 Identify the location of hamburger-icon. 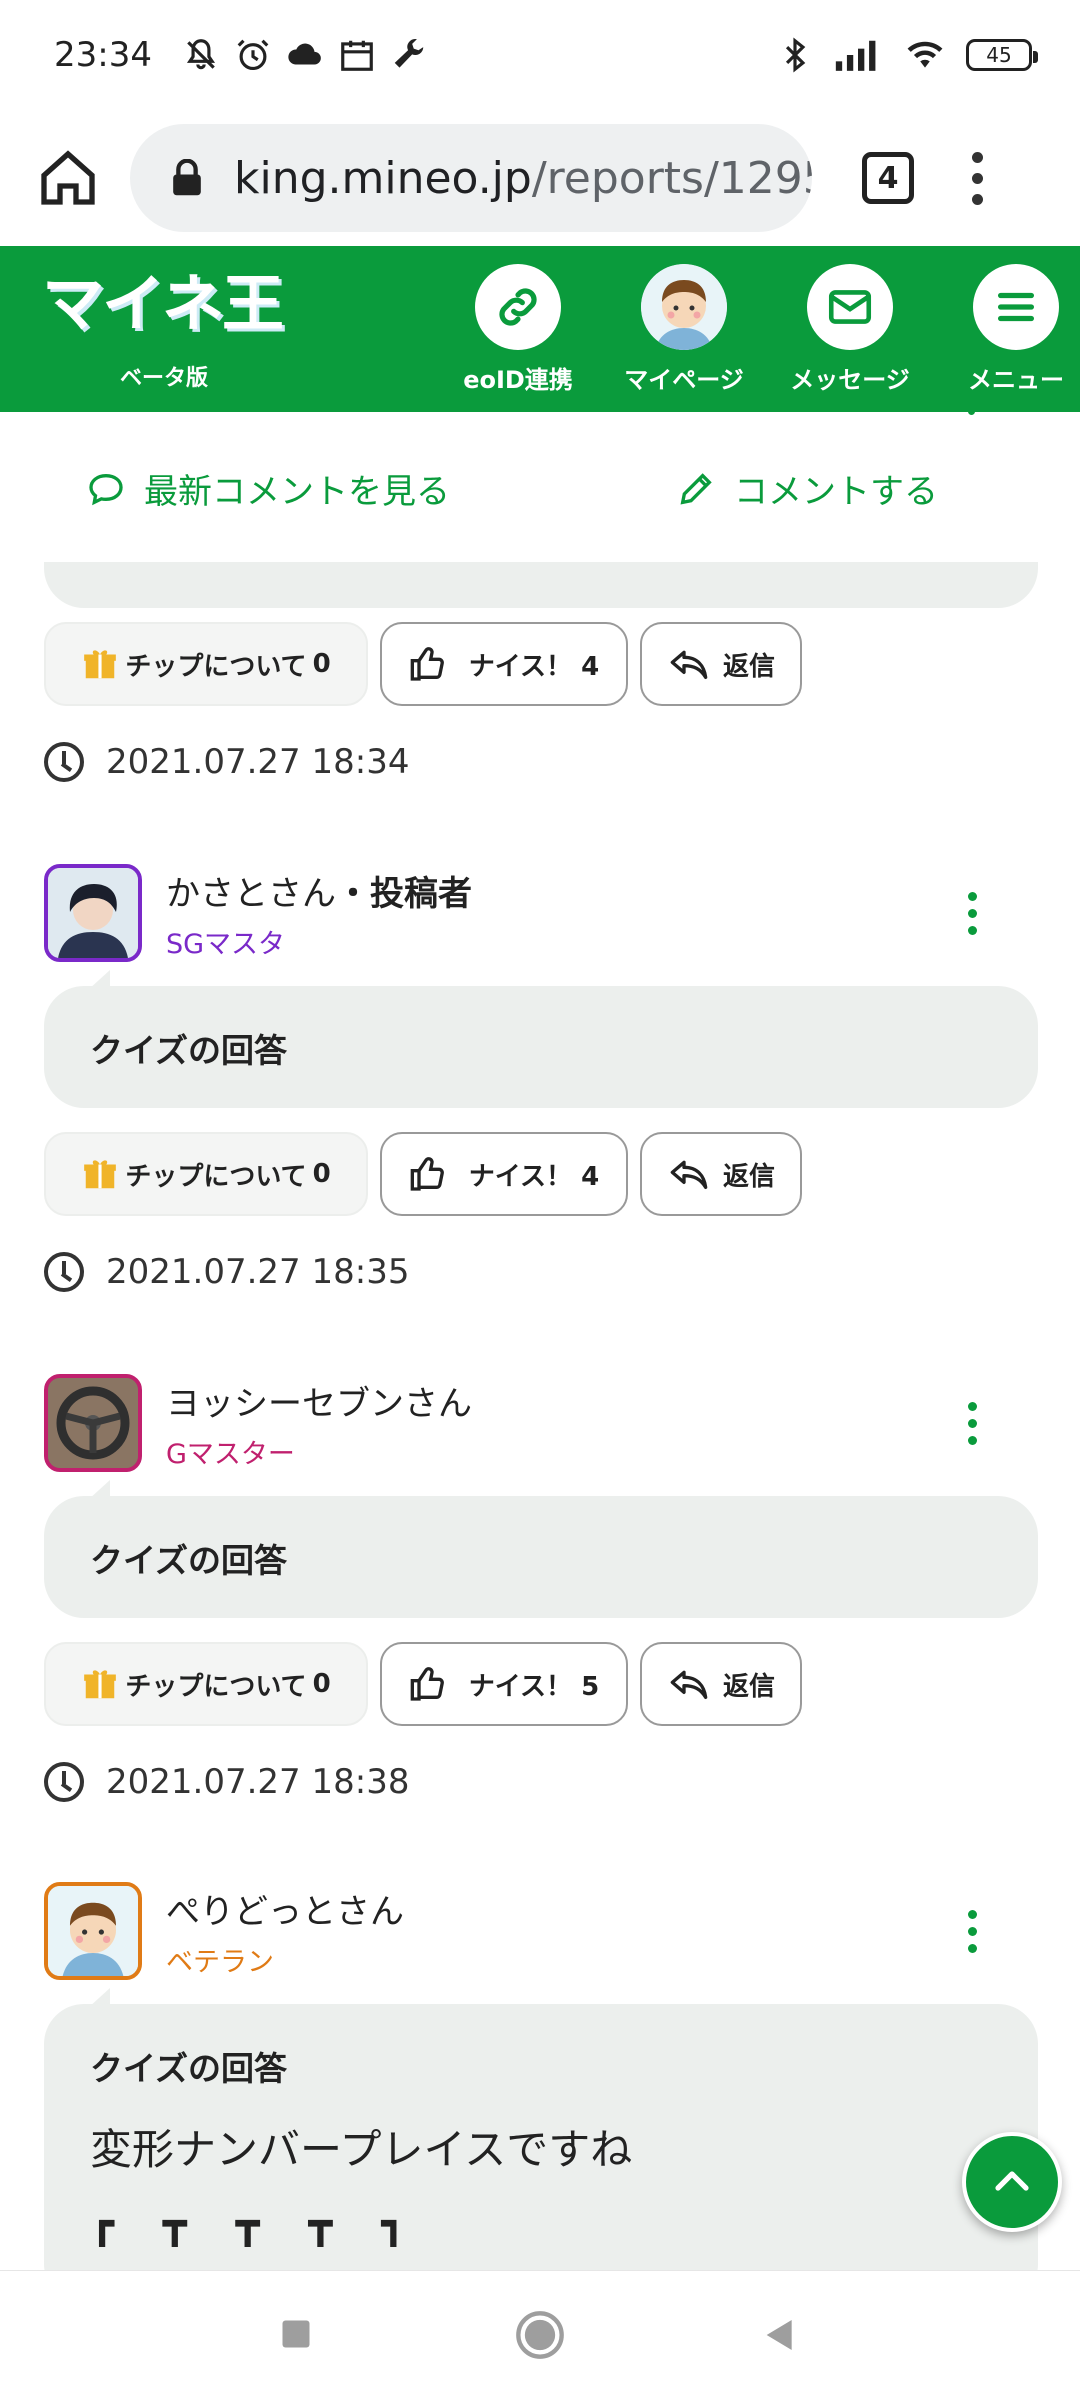
(1016, 307).